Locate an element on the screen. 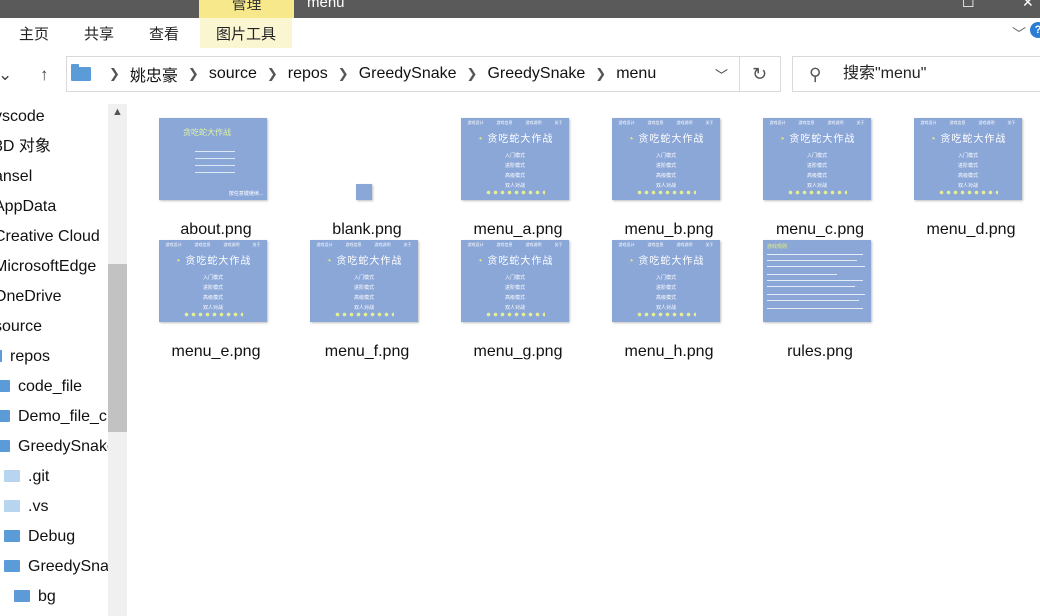 This screenshot has width=1040, height=616. refresh-button: ↻ is located at coordinates (760, 74).